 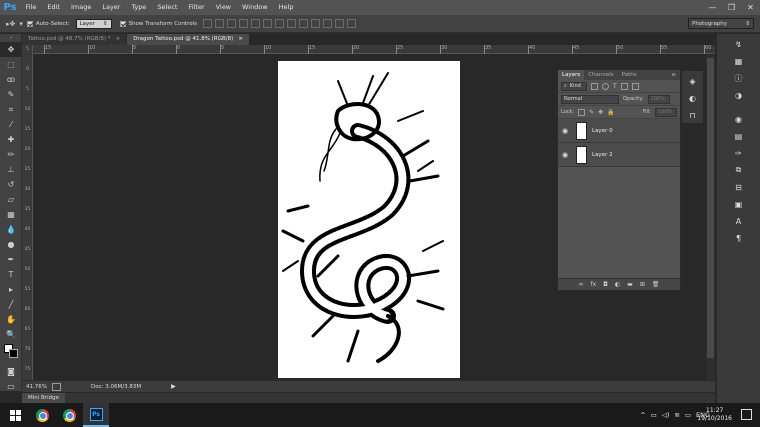 What do you see at coordinates (739, 187) in the screenshot?
I see `tool-presets-icon: ⊟` at bounding box center [739, 187].